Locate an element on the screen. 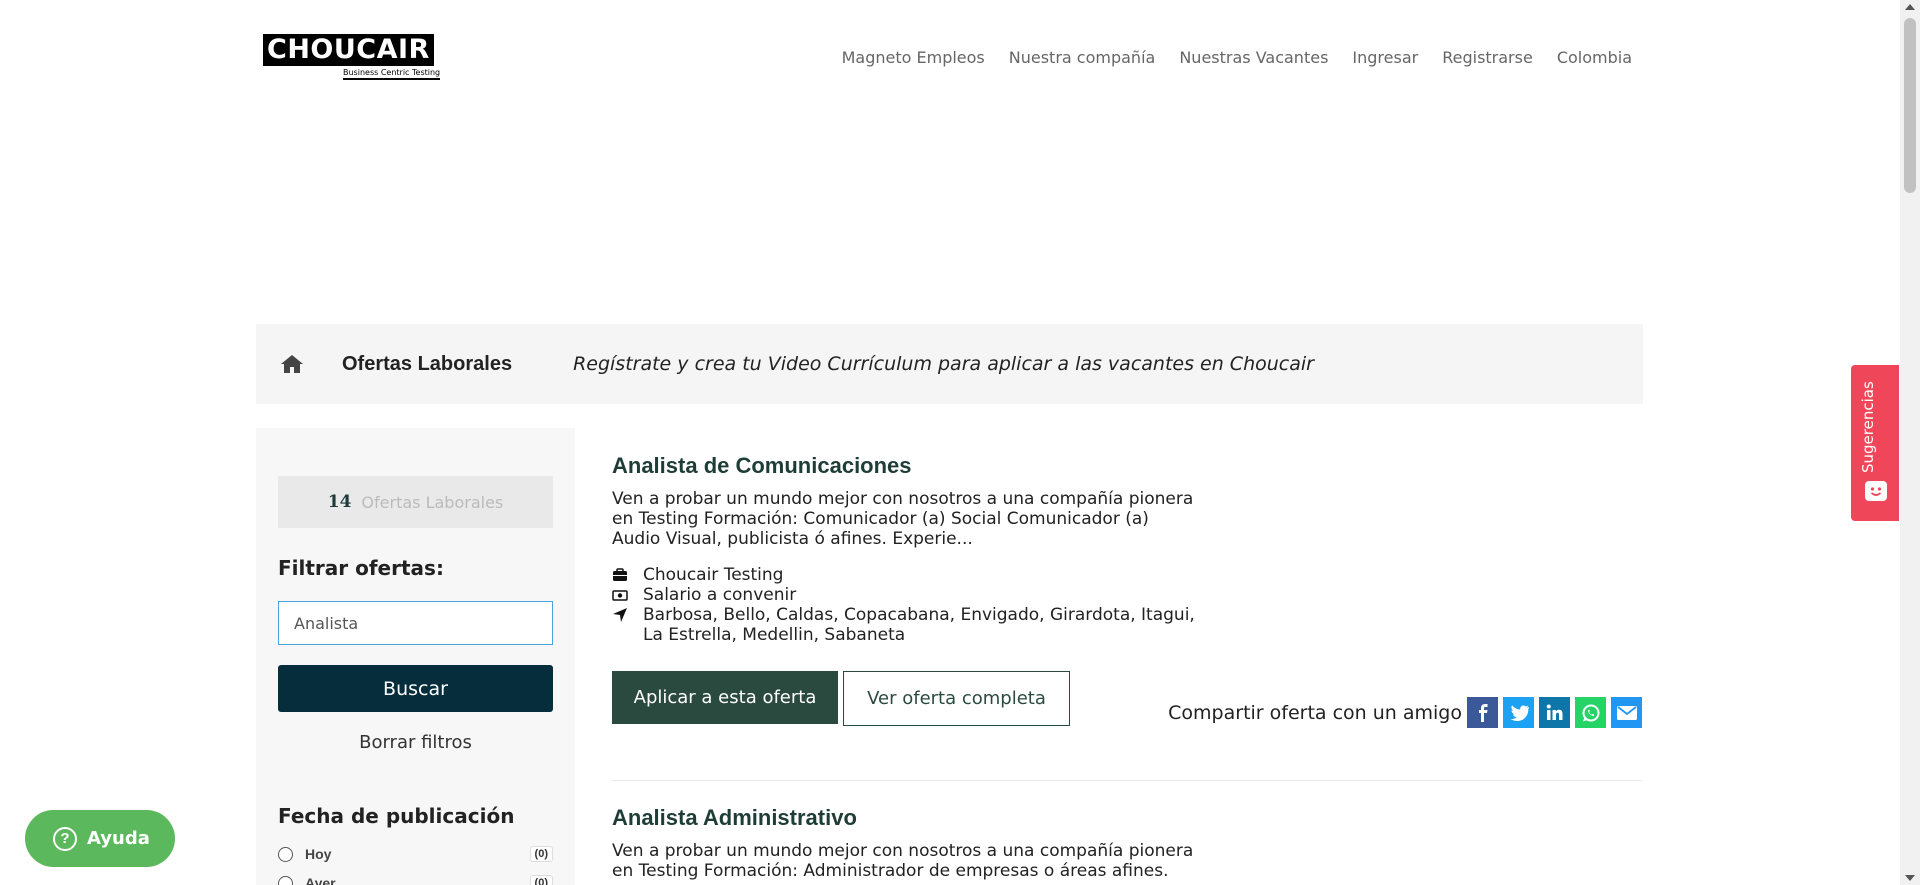 The image size is (1920, 885). nav-colombia: Colombia is located at coordinates (1594, 57).